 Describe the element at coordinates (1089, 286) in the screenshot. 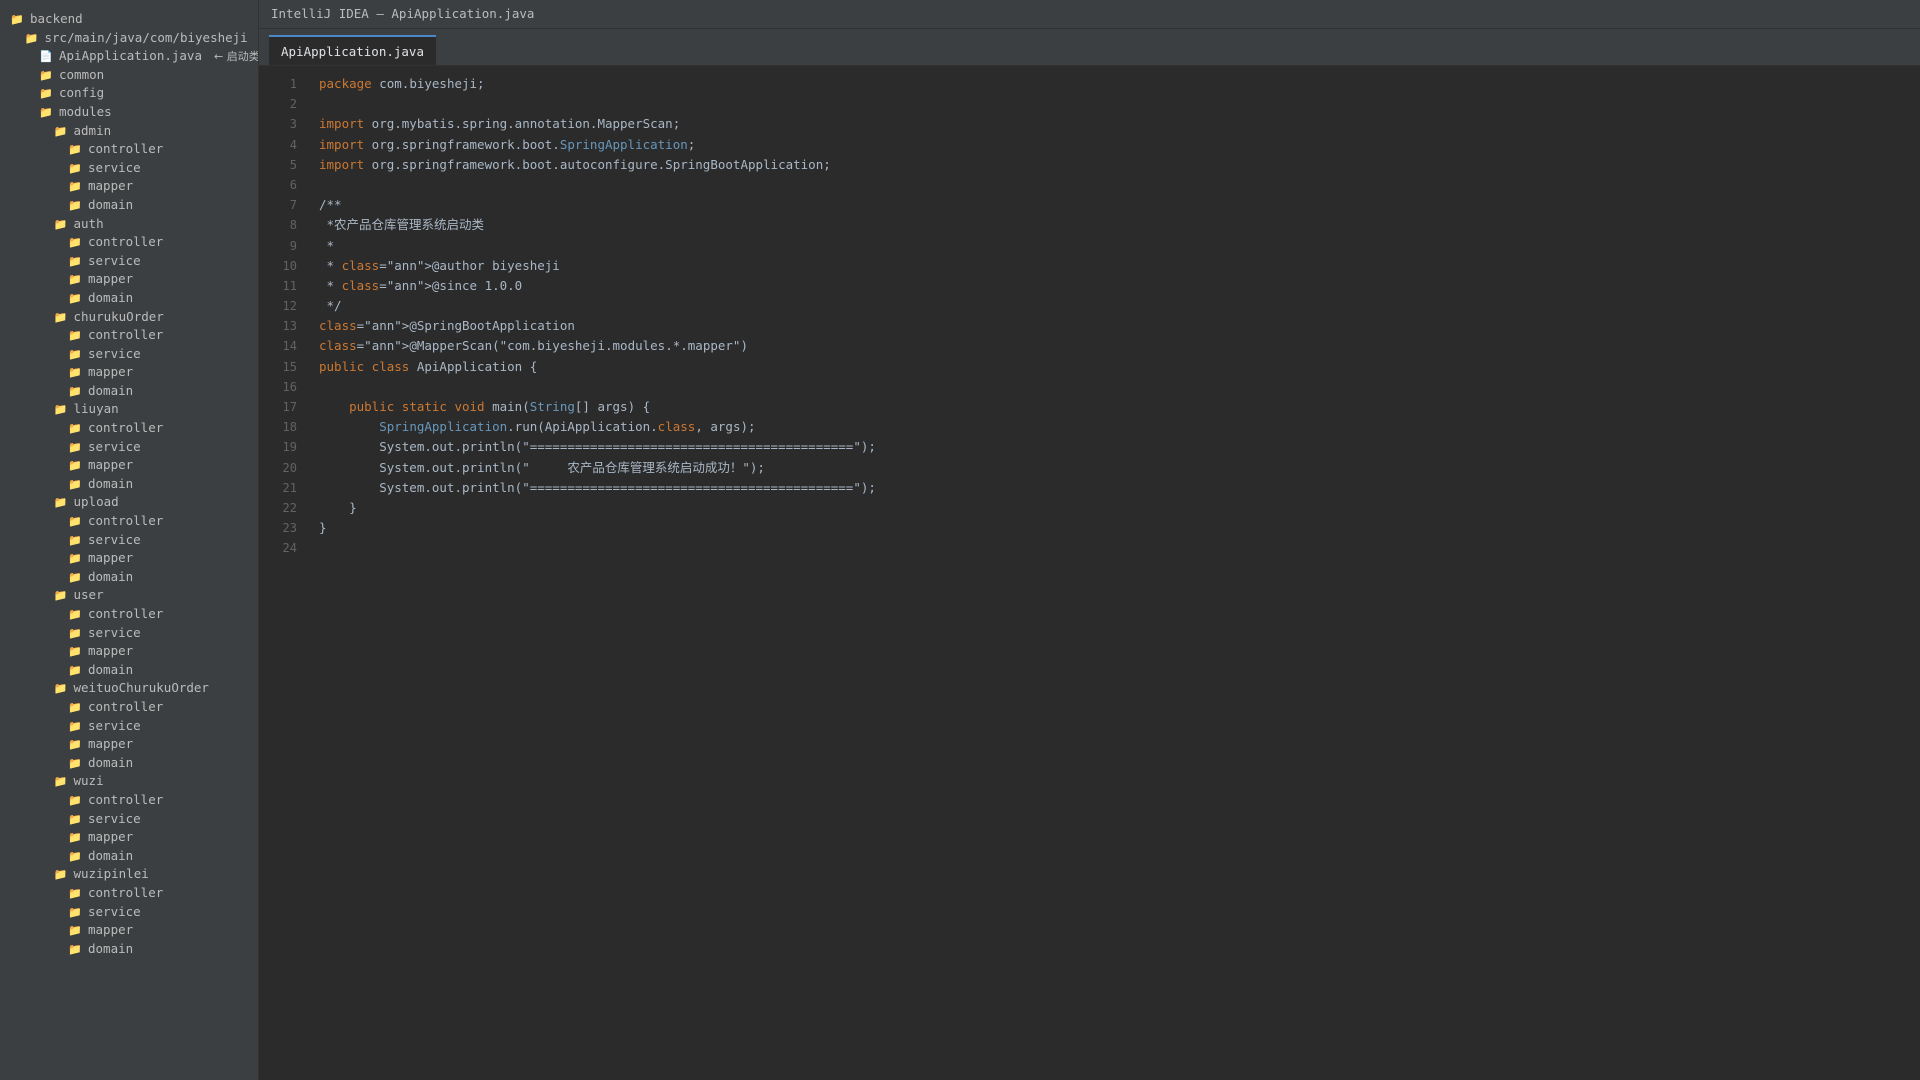

I see `code-line: 11 * class="ann">@since 1.0.0` at that location.